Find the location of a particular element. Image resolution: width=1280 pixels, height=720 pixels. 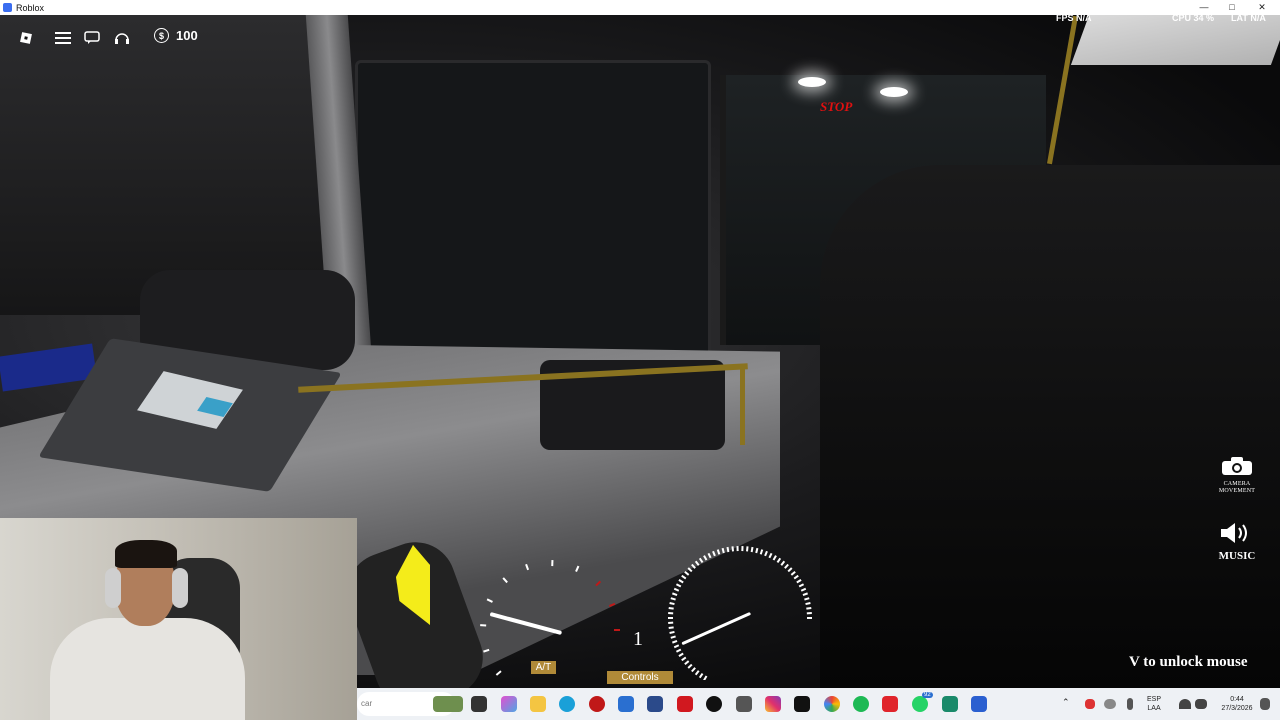

handrail-post is located at coordinates (1062, 90).